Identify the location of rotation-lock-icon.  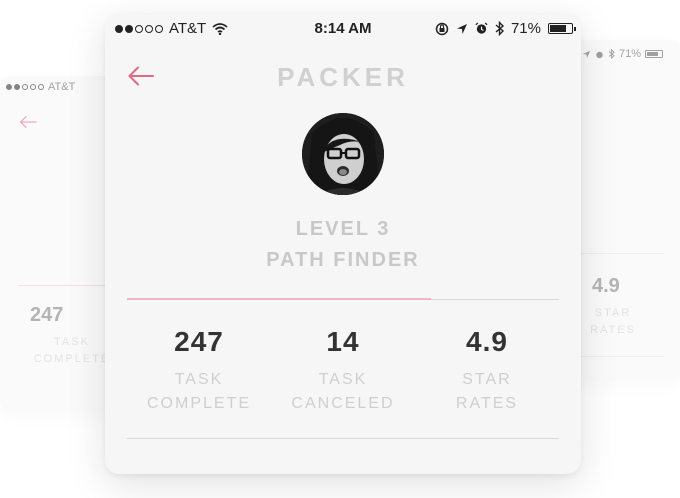
(442, 28).